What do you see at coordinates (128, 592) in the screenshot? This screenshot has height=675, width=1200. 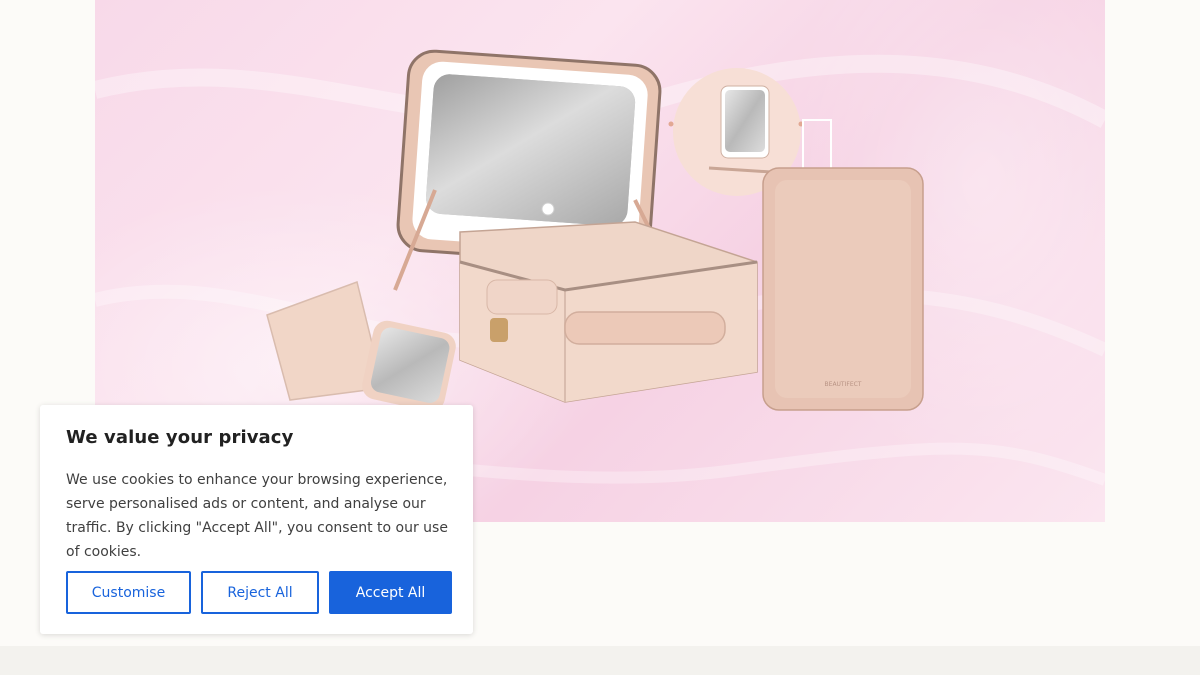 I see `customise-button: Customise` at bounding box center [128, 592].